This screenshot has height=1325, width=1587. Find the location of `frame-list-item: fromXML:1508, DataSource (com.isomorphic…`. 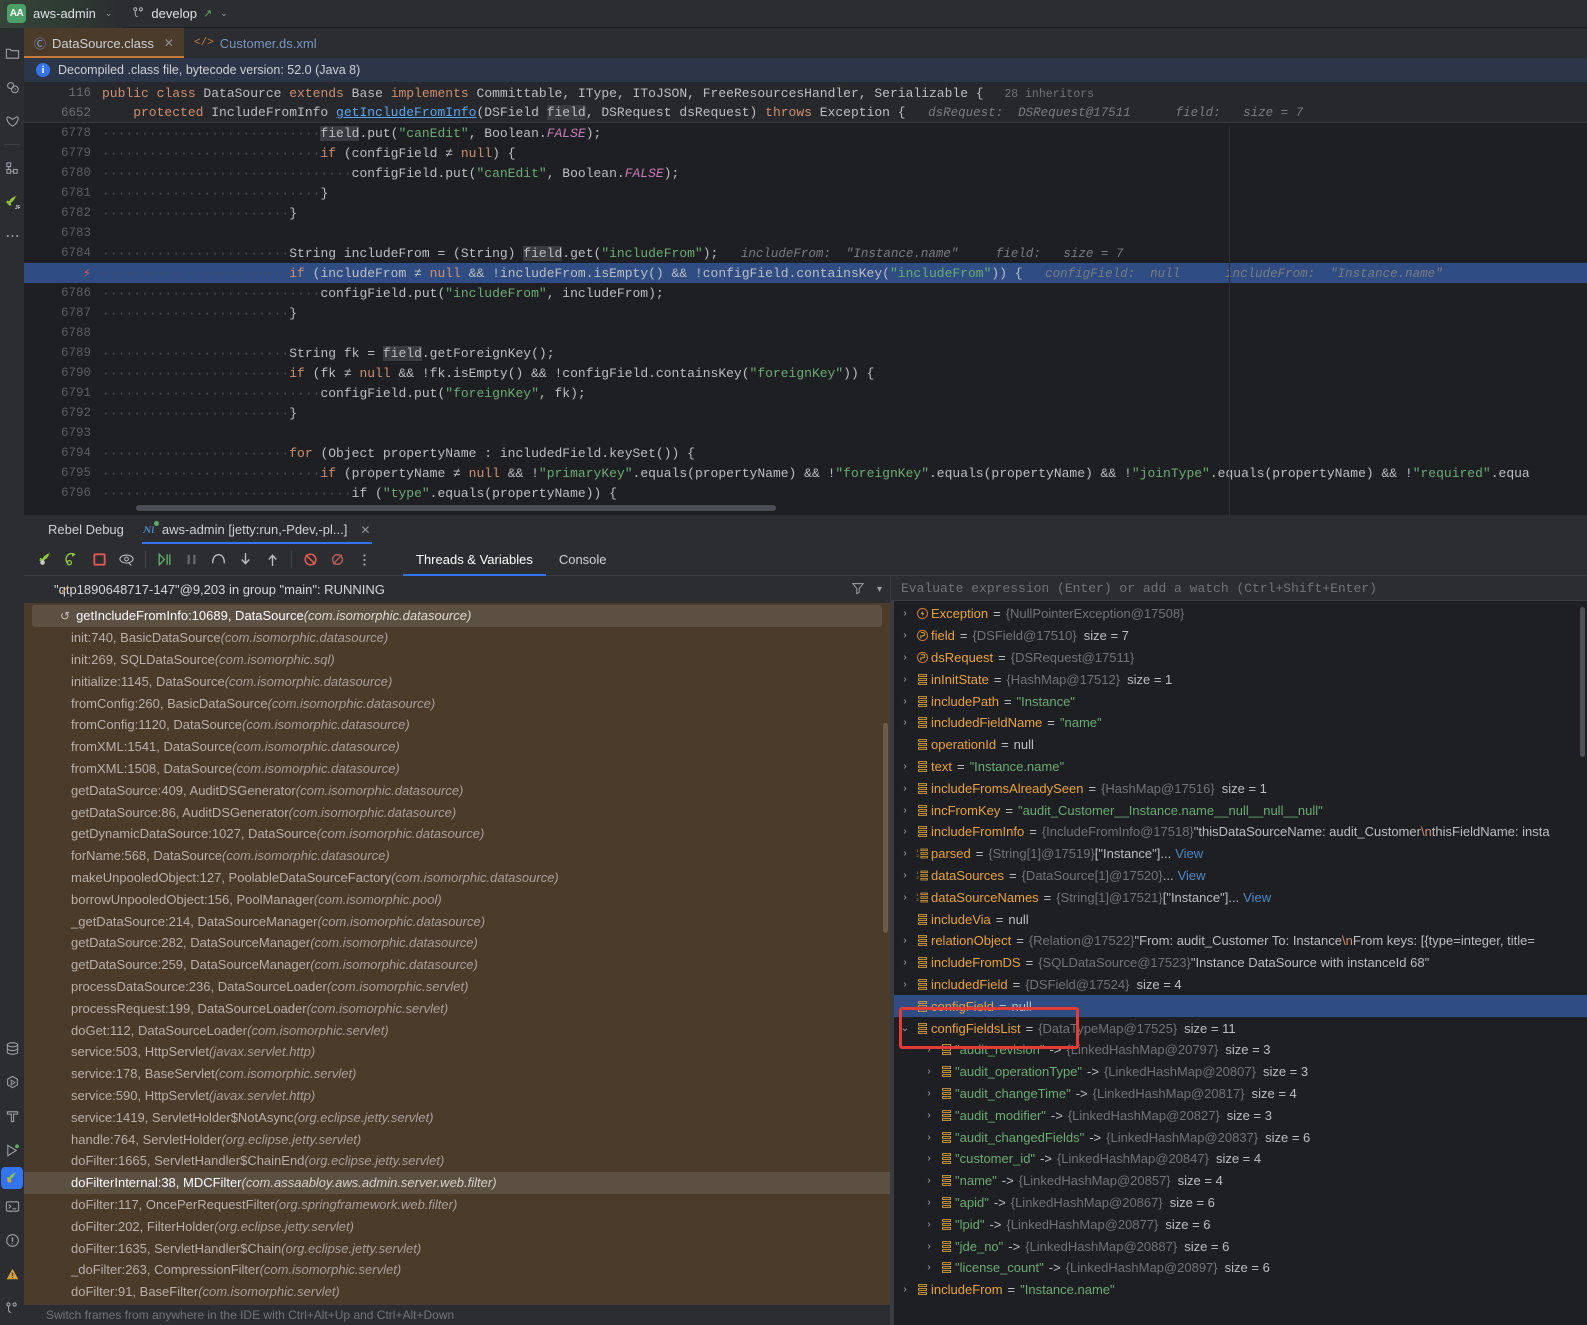

frame-list-item: fromXML:1508, DataSource (com.isomorphic… is located at coordinates (457, 769).